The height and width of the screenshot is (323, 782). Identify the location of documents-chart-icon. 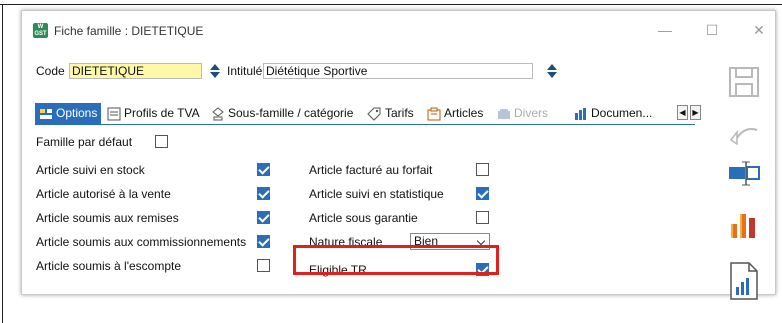
(580, 113).